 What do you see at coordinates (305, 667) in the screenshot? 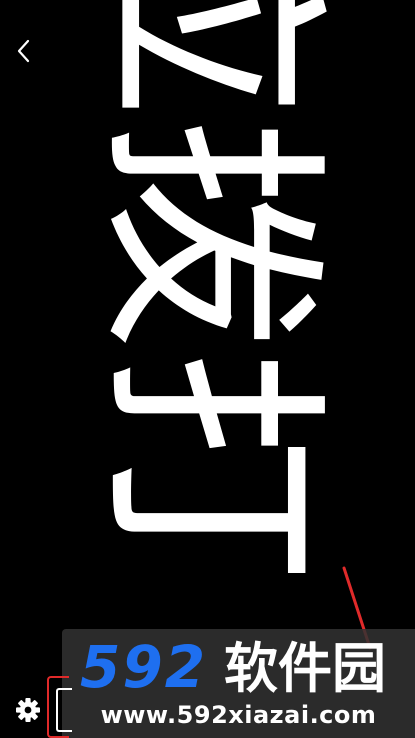
I see `watermark-logo-text: 软件园` at bounding box center [305, 667].